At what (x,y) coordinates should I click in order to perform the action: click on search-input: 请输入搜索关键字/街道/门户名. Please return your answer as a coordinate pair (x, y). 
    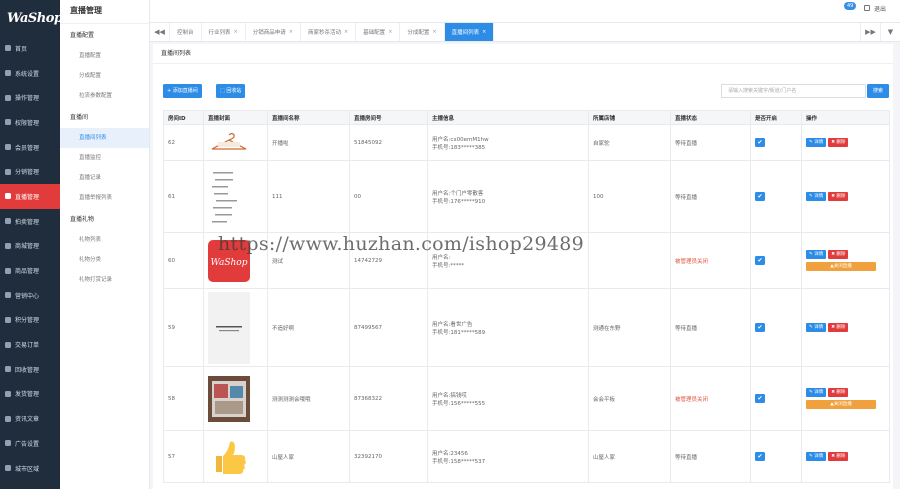
    Looking at the image, I should click on (793, 91).